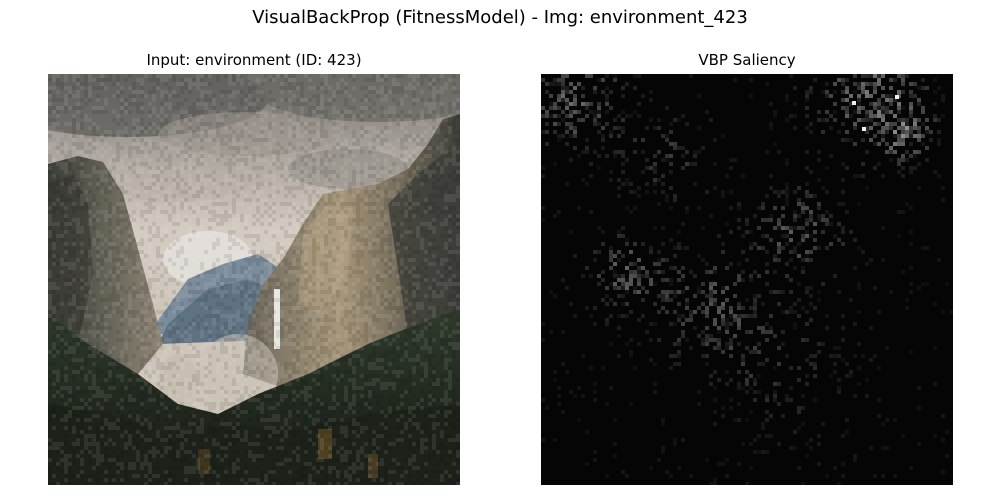 This screenshot has height=500, width=1000. I want to click on input-image-title: Input: environment (ID: 423), so click(254, 60).